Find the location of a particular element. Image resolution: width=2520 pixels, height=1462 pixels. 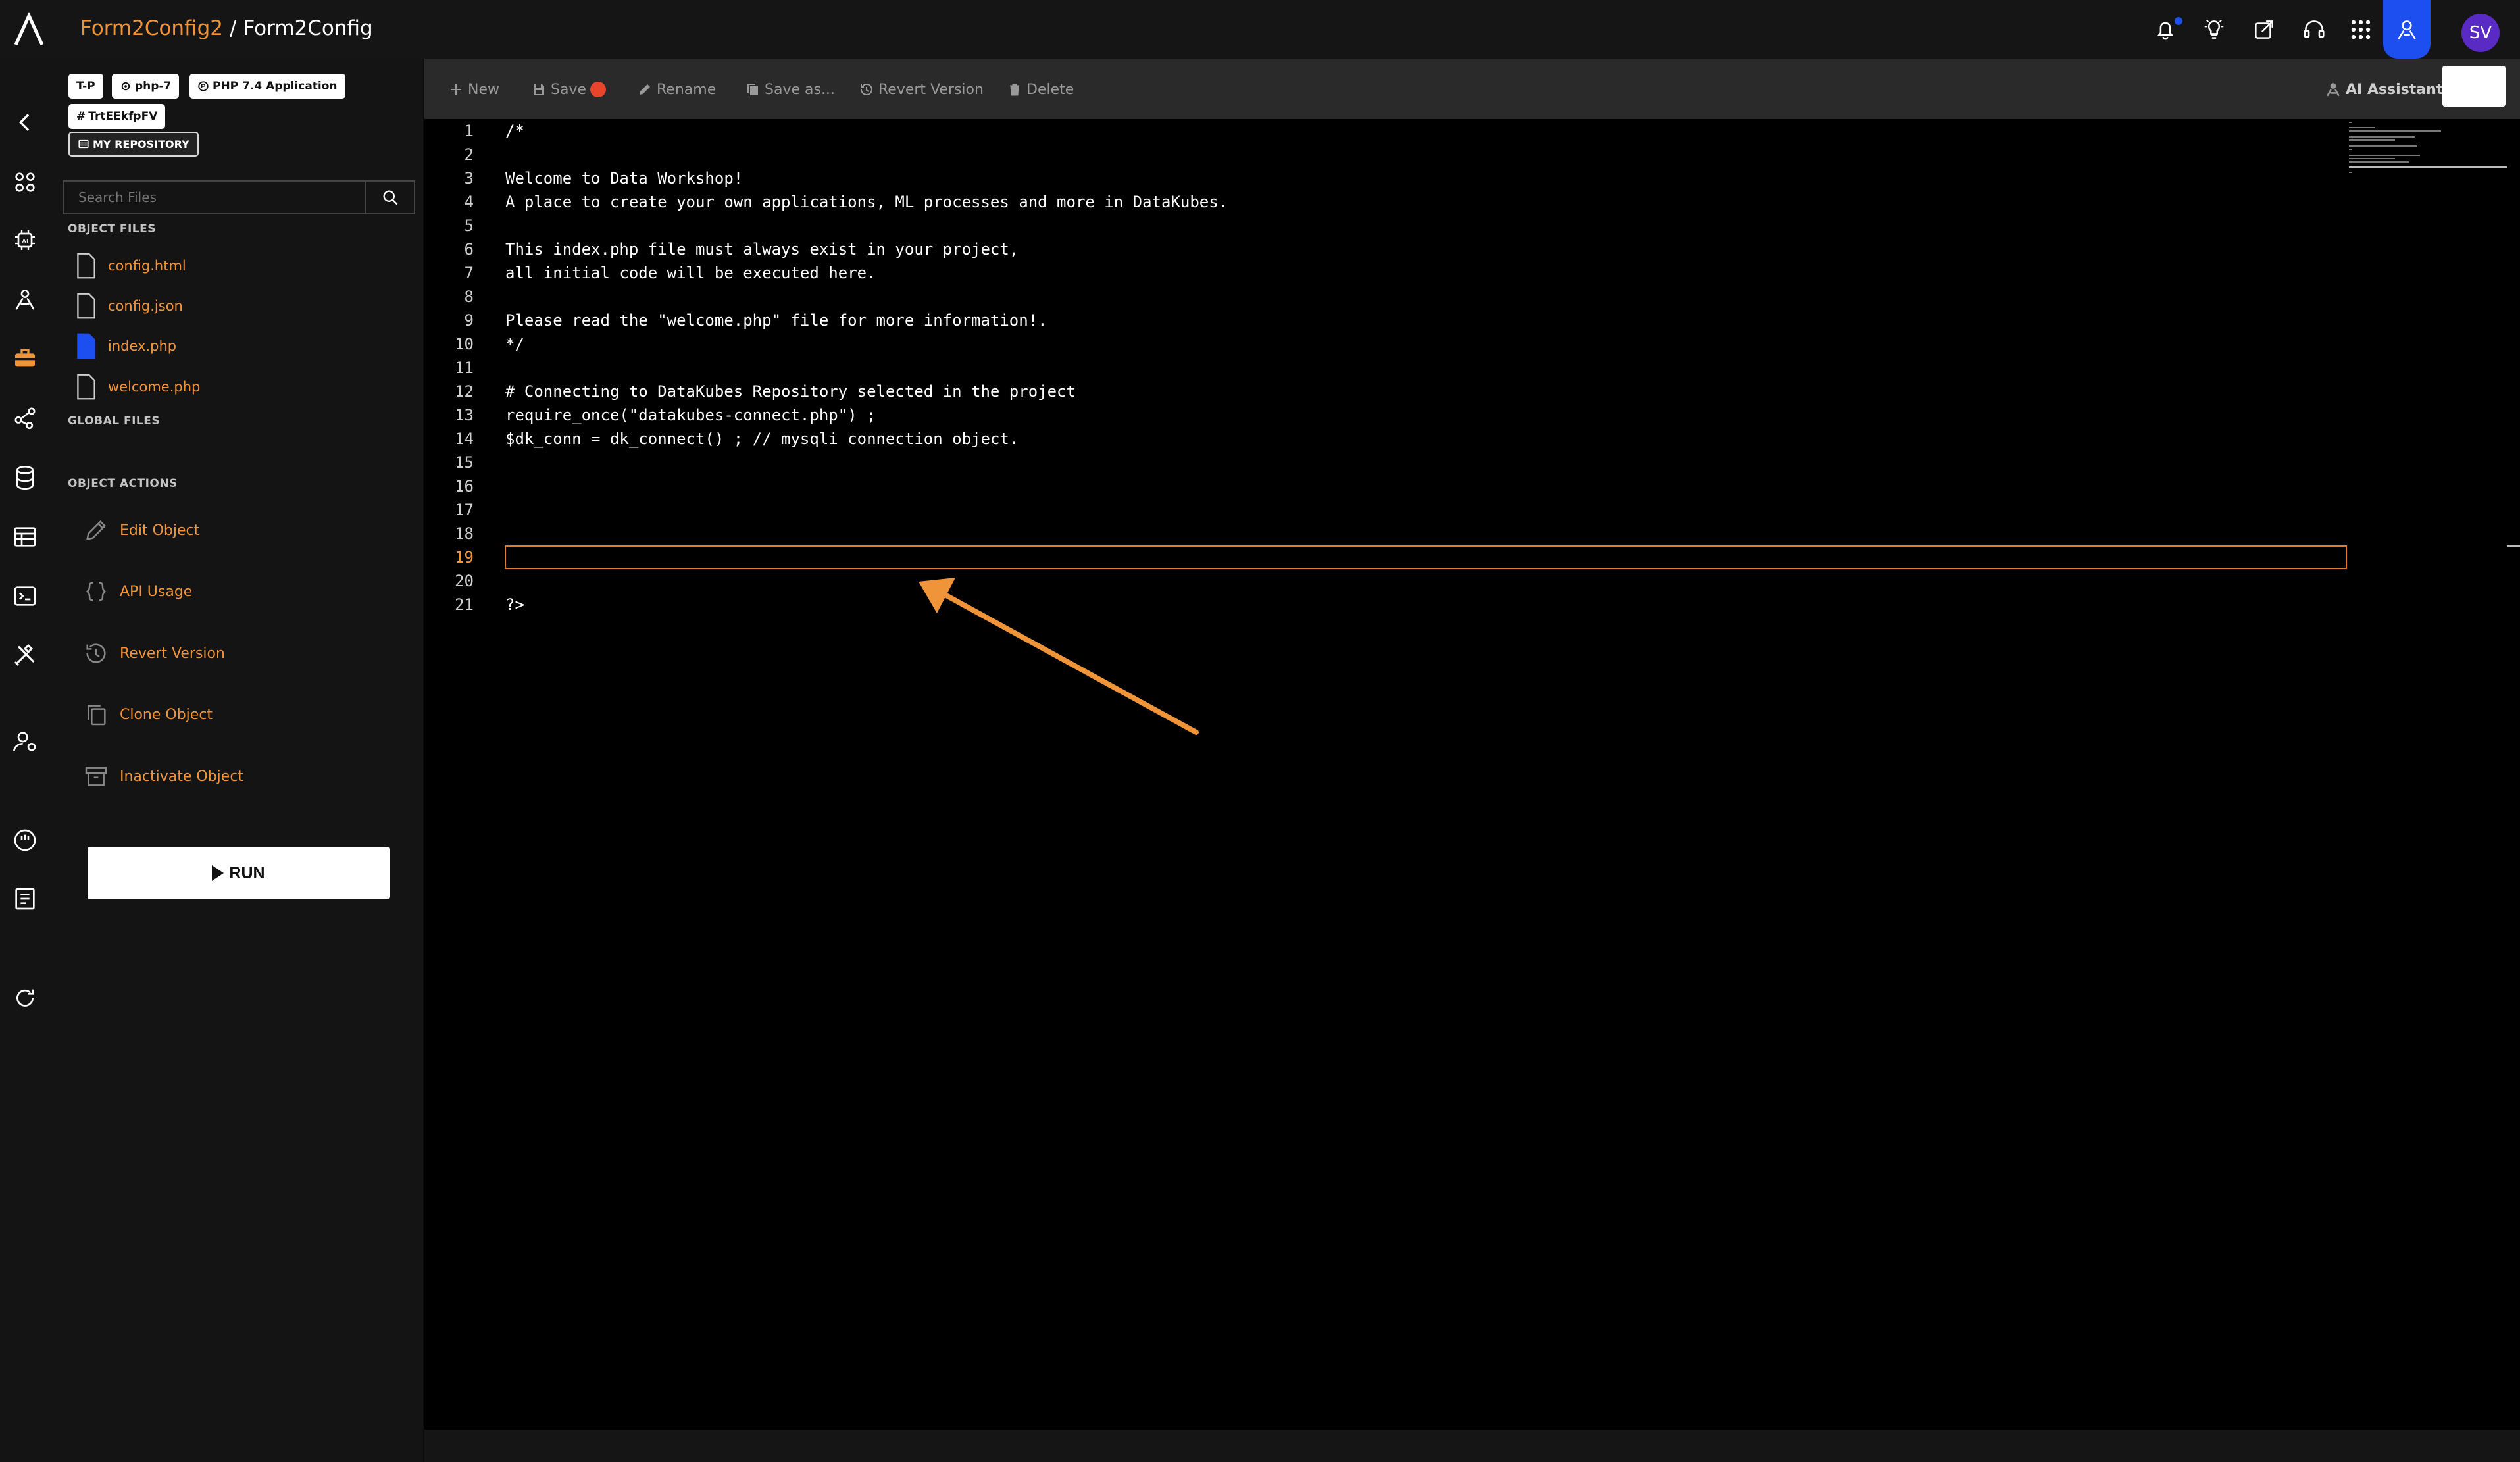

run-label: RUN is located at coordinates (247, 872).